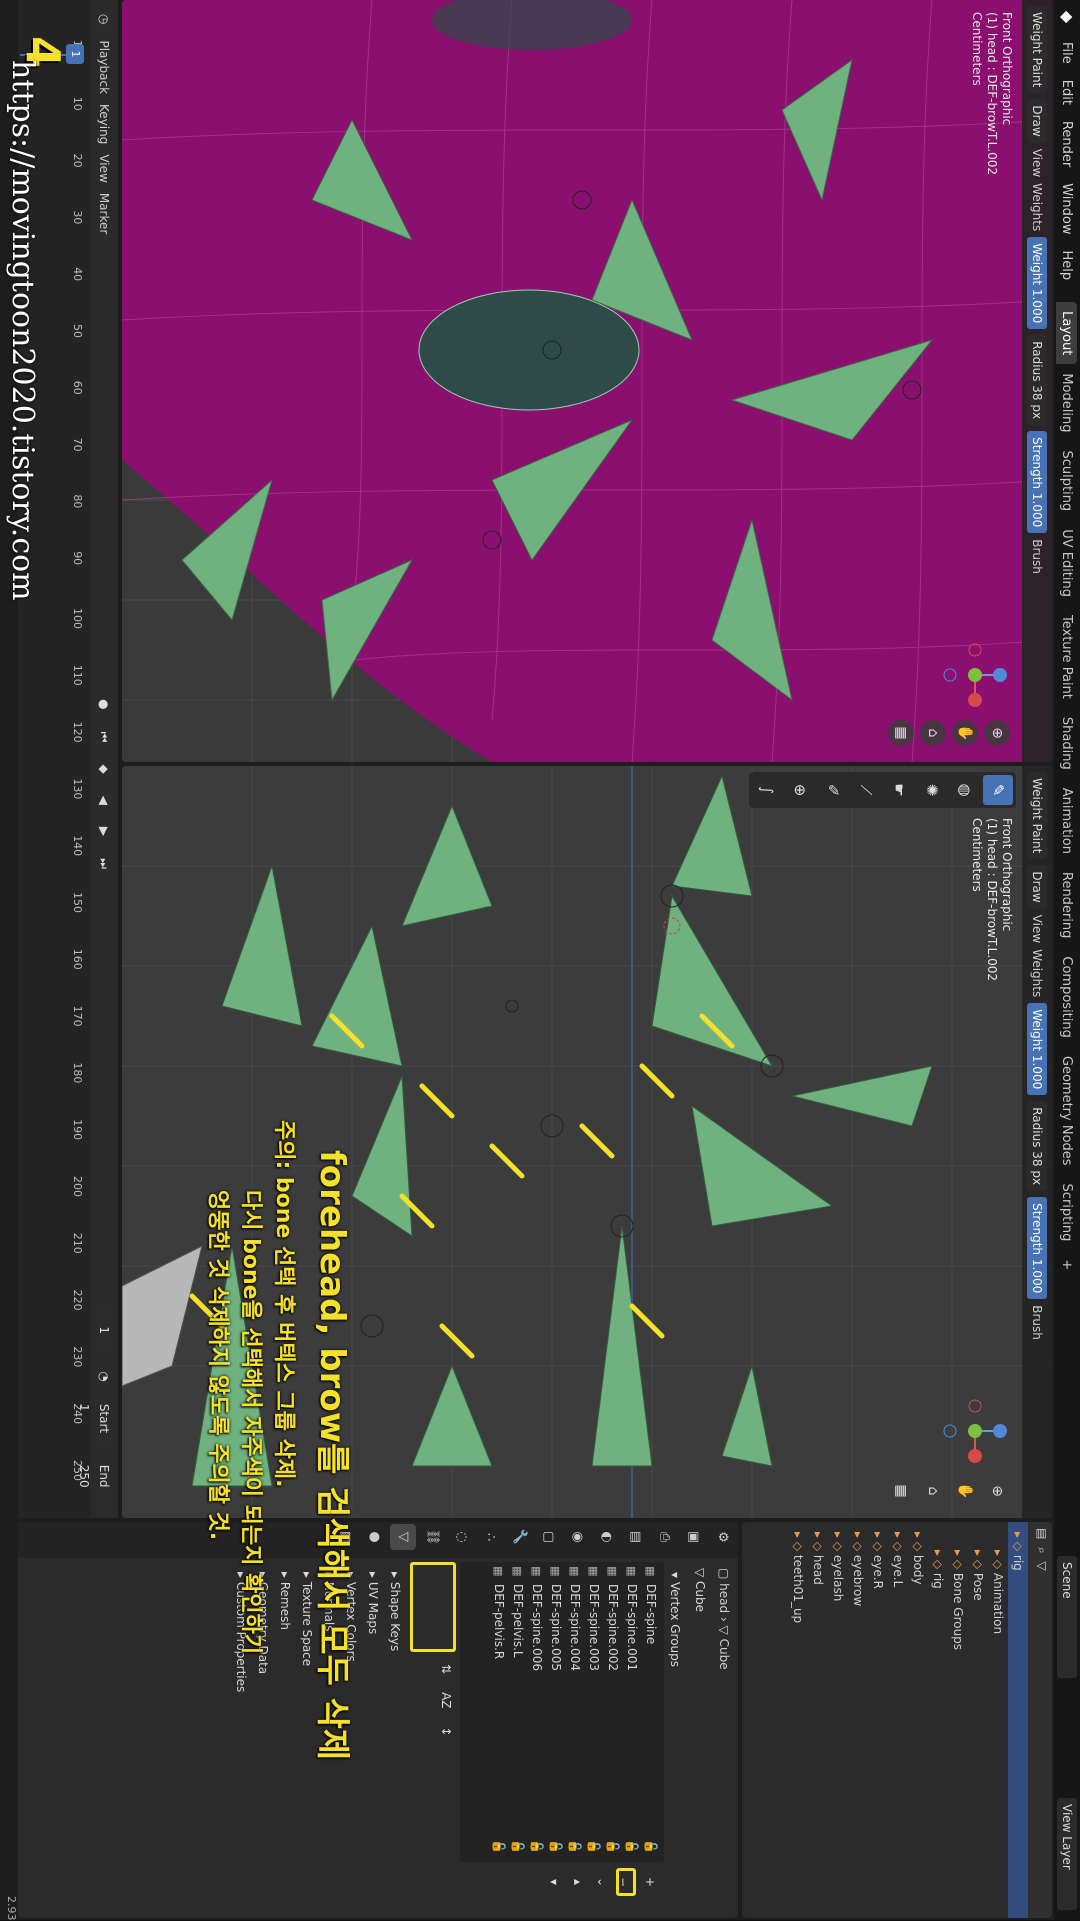 This screenshot has height=1921, width=1080. Describe the element at coordinates (104, 800) in the screenshot. I see `play-reverse-icon: ◀` at that location.